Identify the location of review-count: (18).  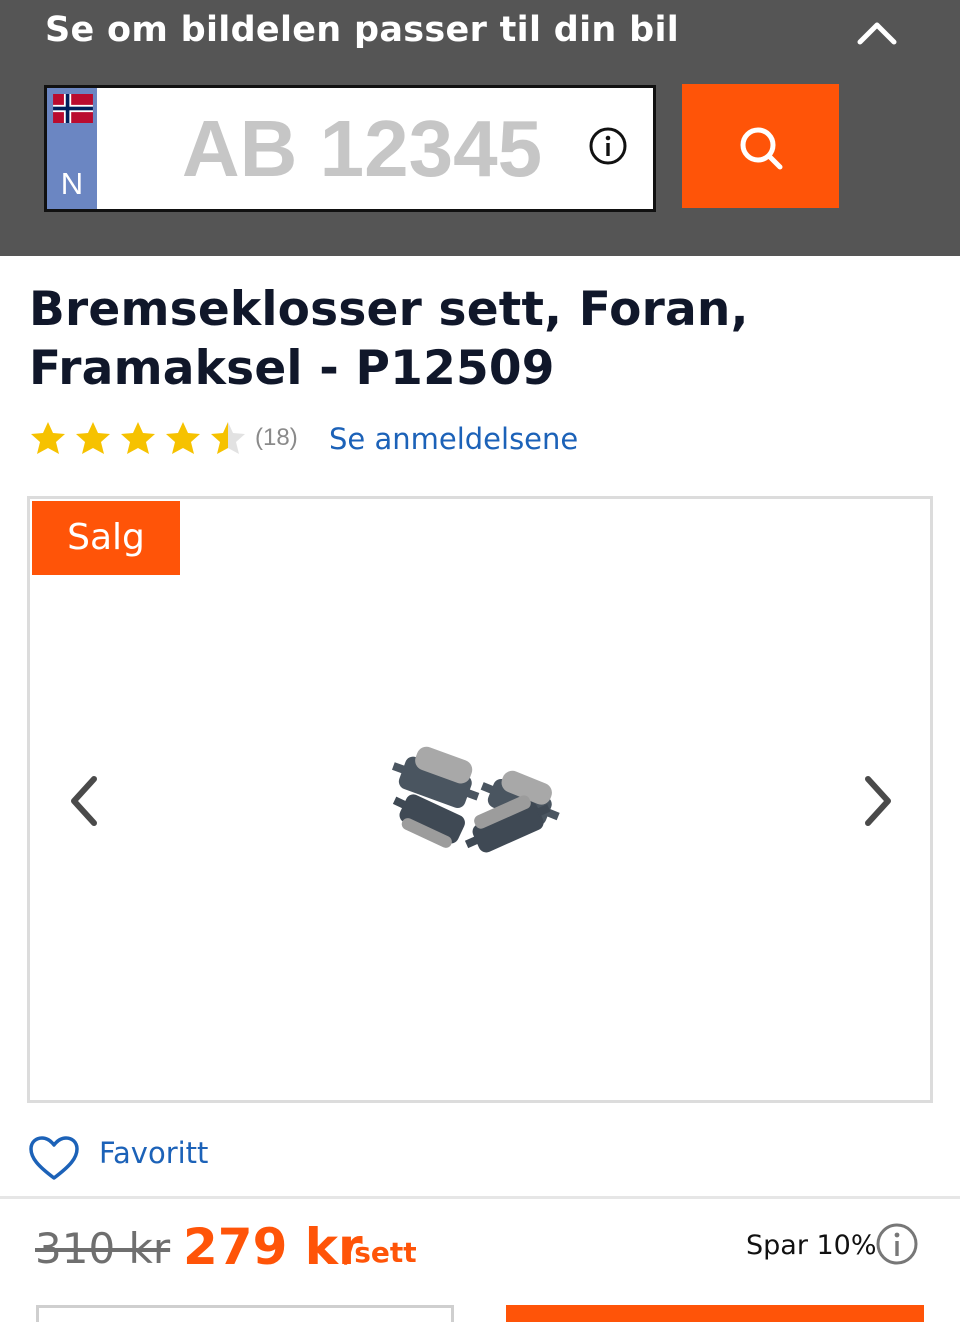
(276, 437).